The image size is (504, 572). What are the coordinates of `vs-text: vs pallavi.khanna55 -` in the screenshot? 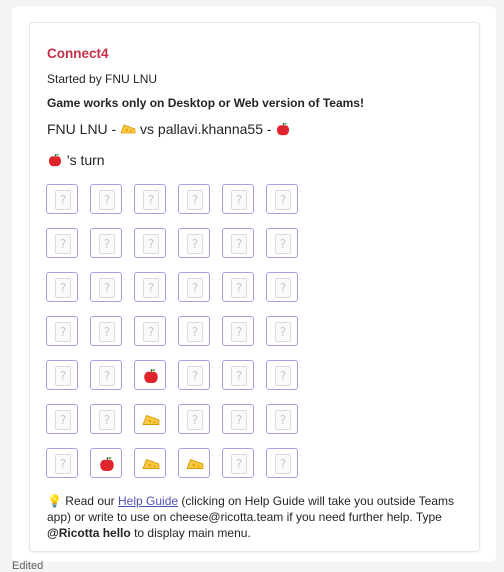 It's located at (206, 129).